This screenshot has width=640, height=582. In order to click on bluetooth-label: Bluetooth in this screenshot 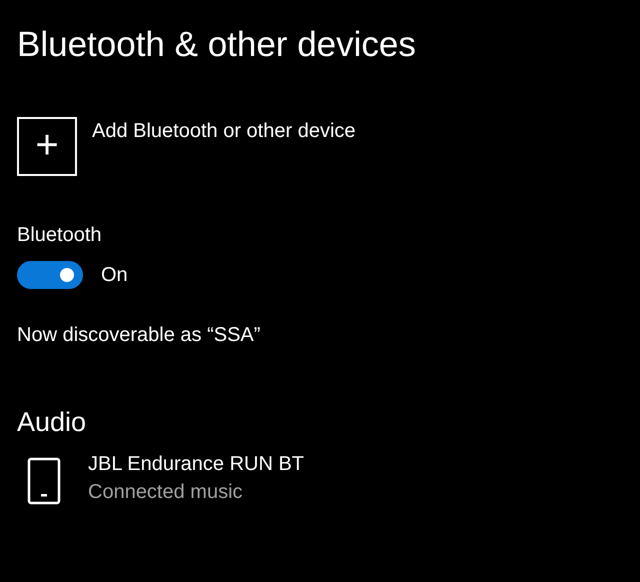, I will do `click(60, 235)`.